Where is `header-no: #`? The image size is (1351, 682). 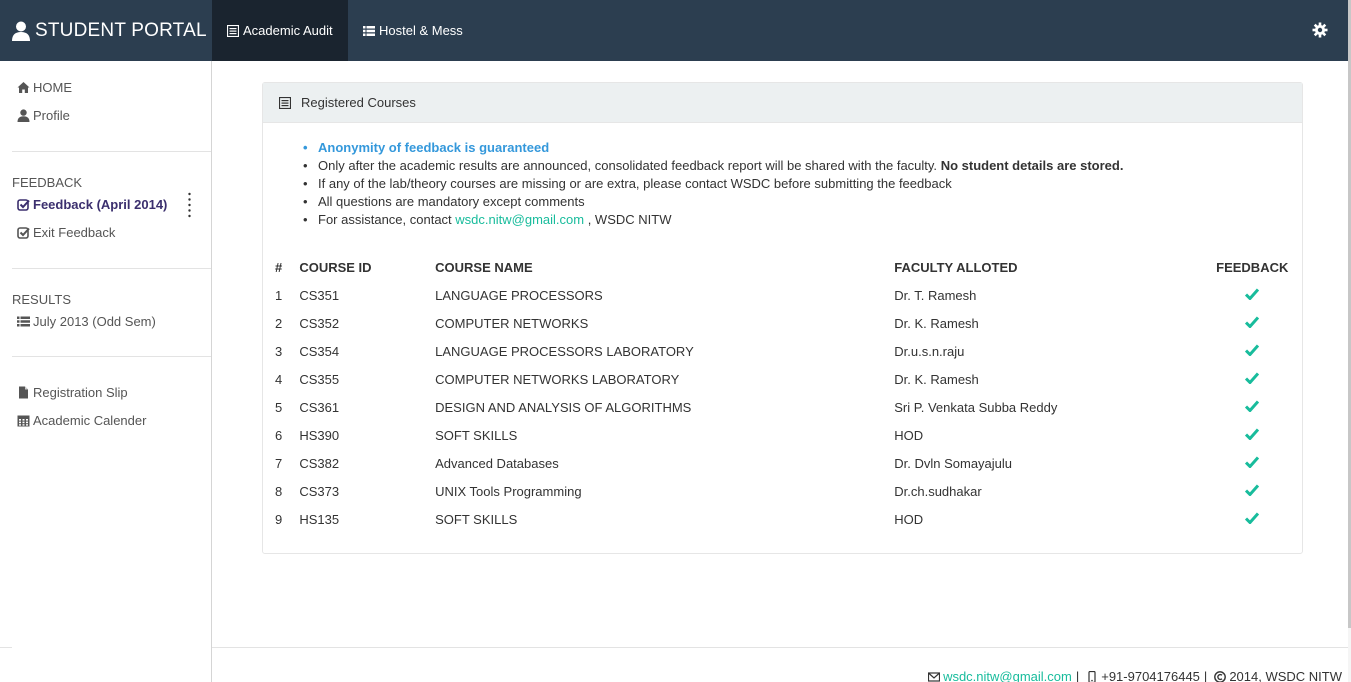 header-no: # is located at coordinates (279, 267).